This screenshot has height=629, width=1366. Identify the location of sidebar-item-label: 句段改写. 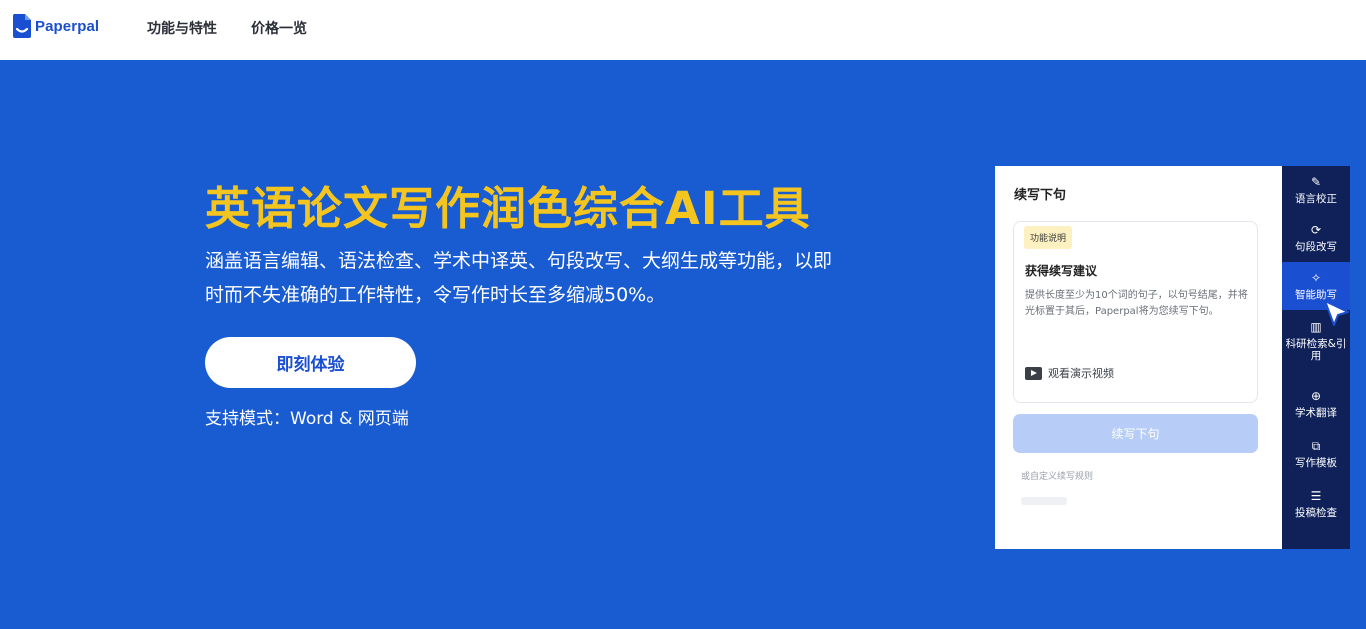
(1316, 247).